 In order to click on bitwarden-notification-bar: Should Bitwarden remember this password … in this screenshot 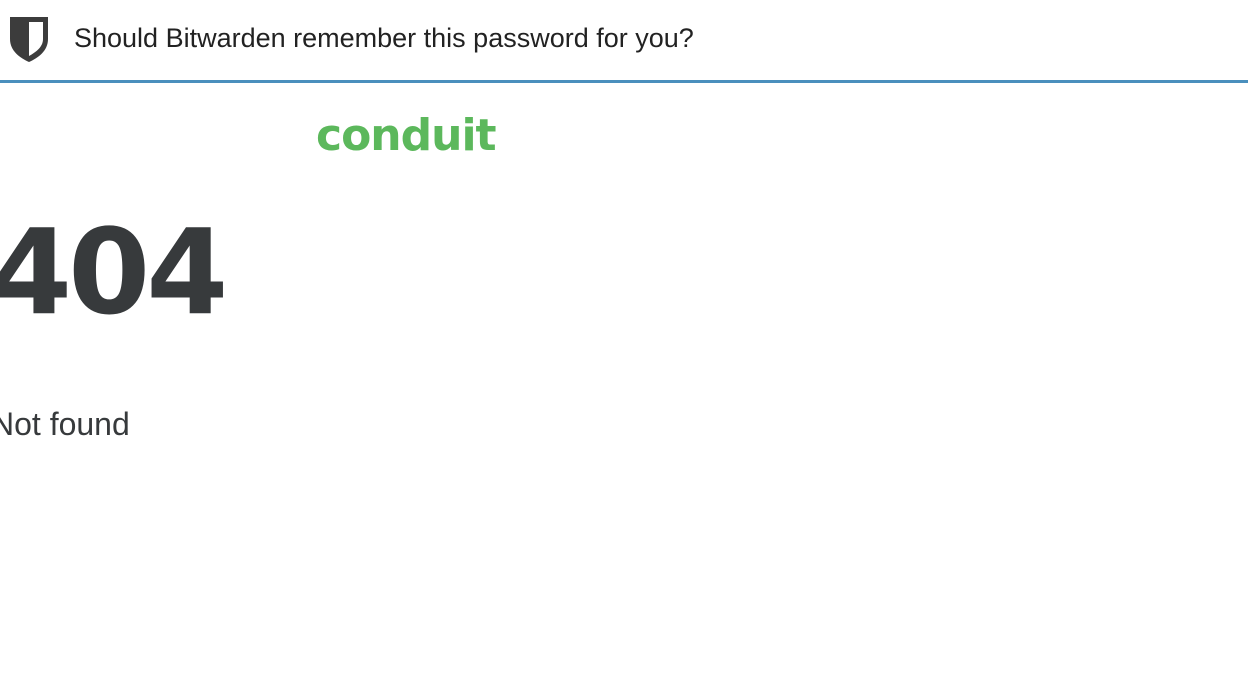, I will do `click(624, 41)`.